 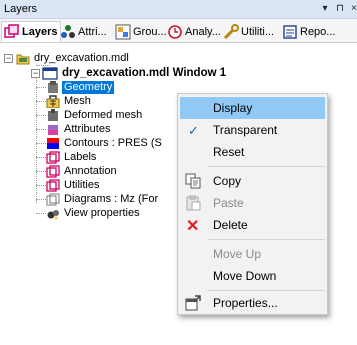 I want to click on tree-item-deformed-mesh: Deformed mesh, so click(x=95, y=115).